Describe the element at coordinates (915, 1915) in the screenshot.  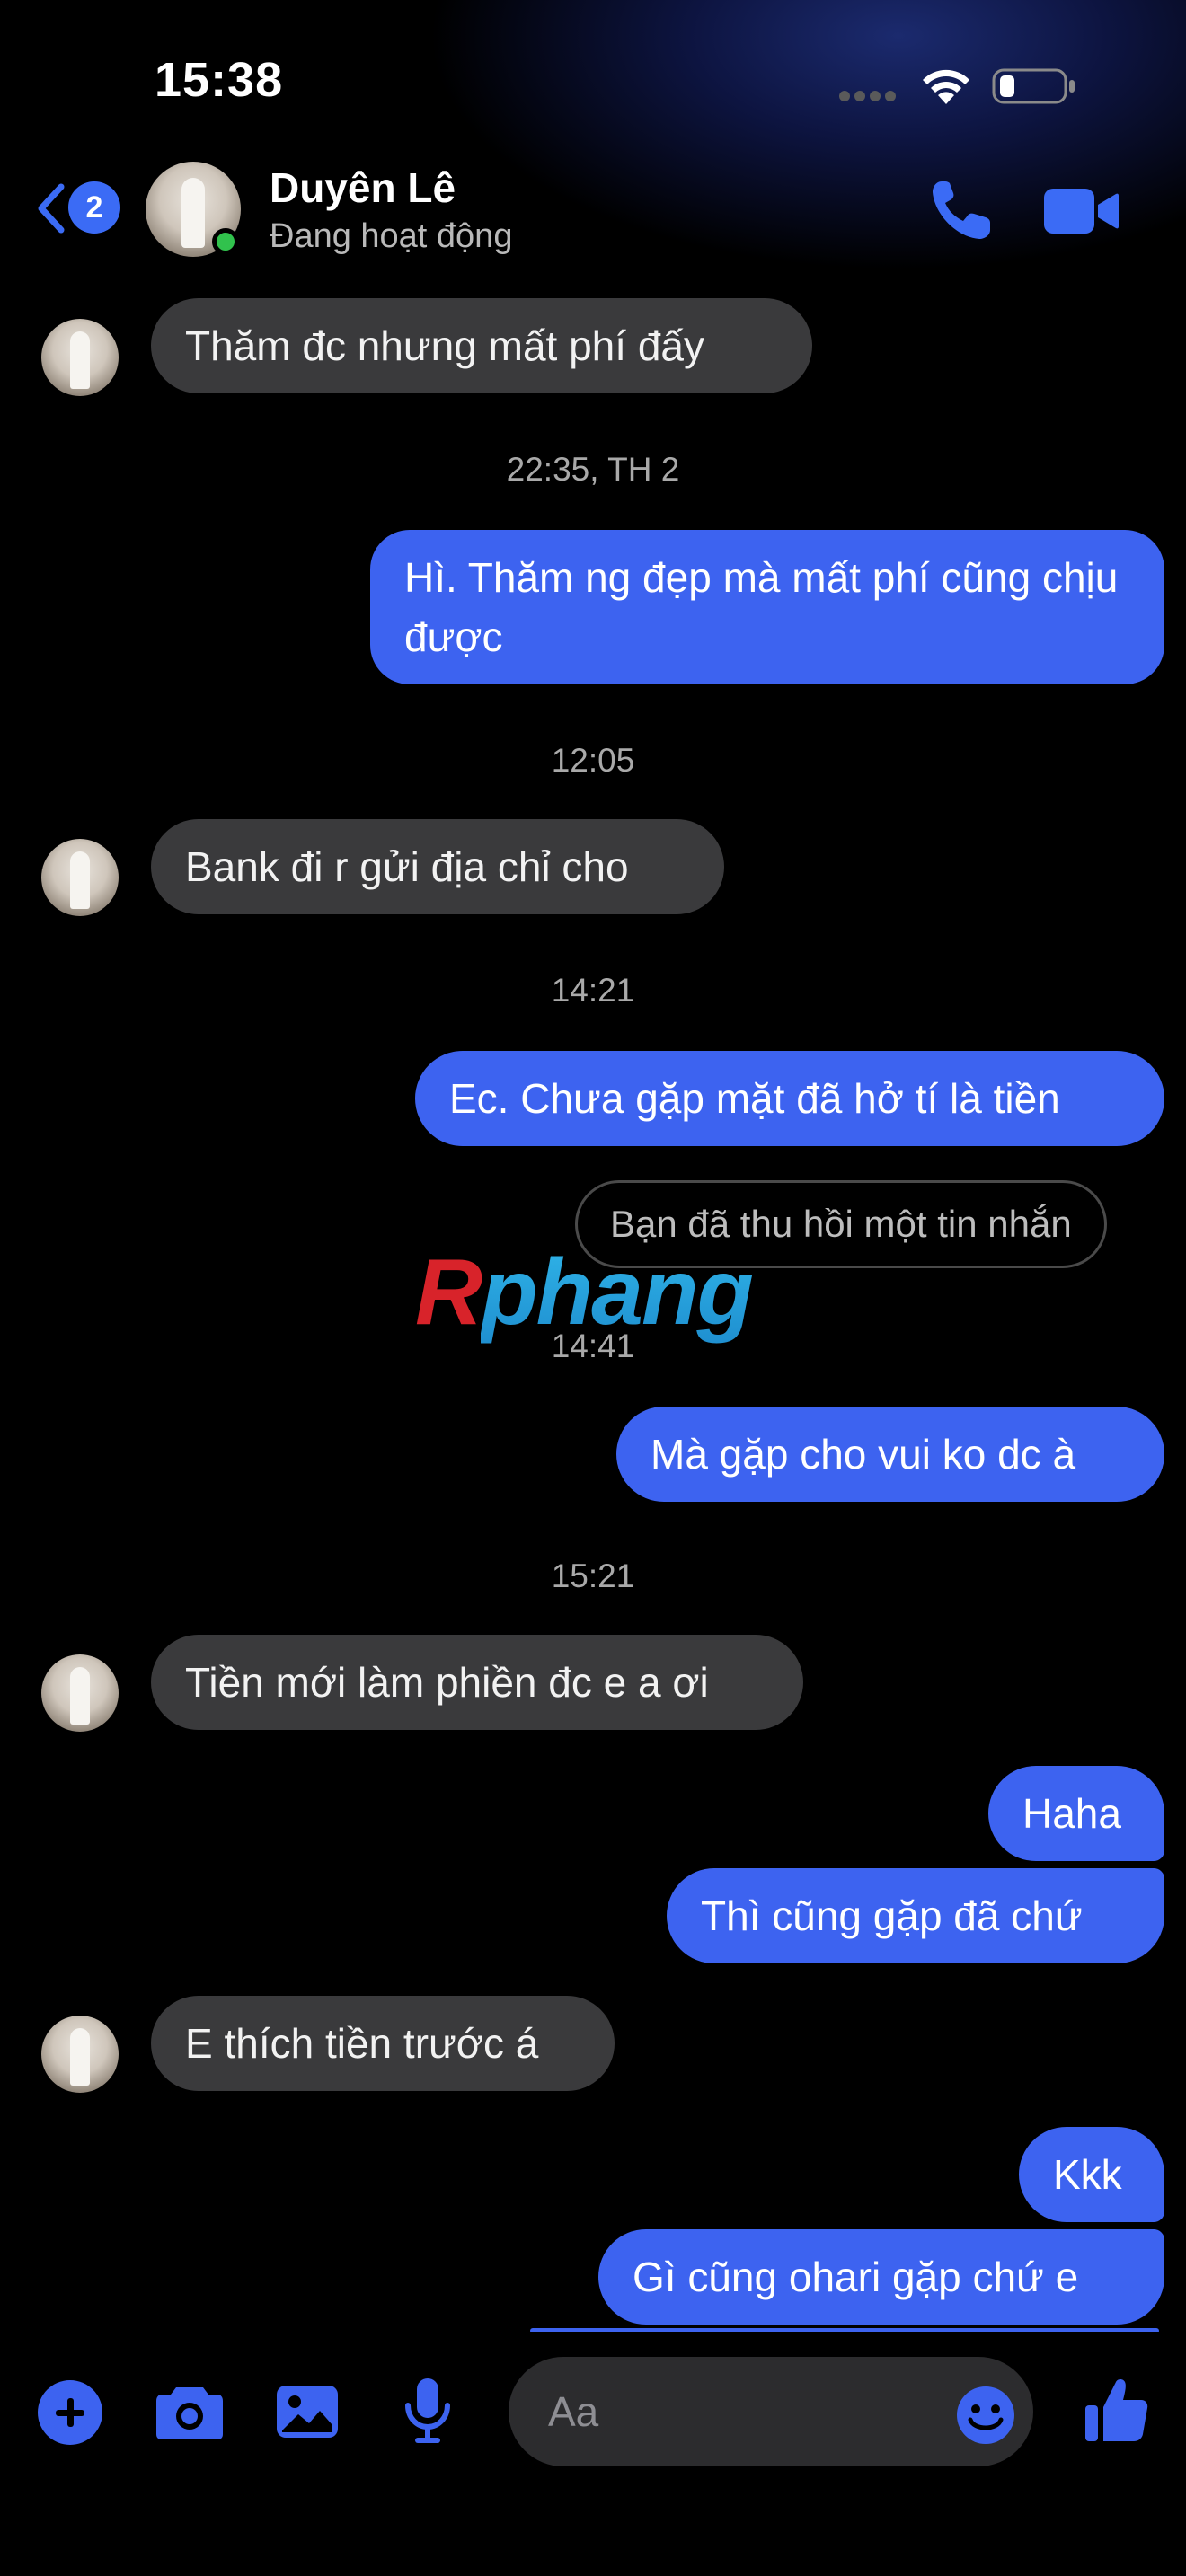
I see `outgoing-message: Thì cũng gặp đã chứ` at that location.